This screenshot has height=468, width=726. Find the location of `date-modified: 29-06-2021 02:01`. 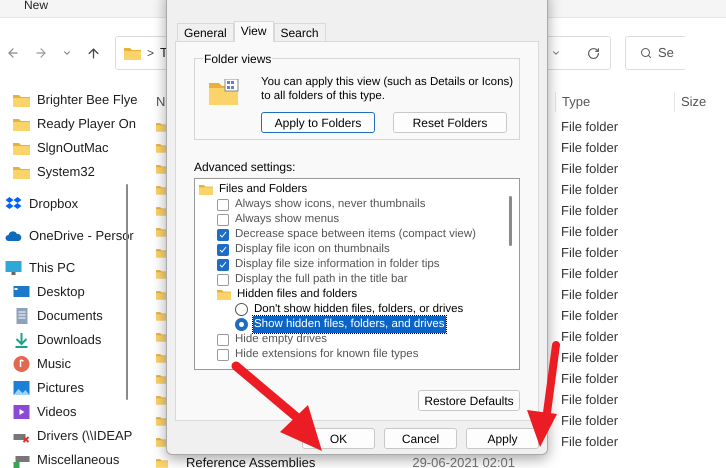

date-modified: 29-06-2021 02:01 is located at coordinates (463, 461).